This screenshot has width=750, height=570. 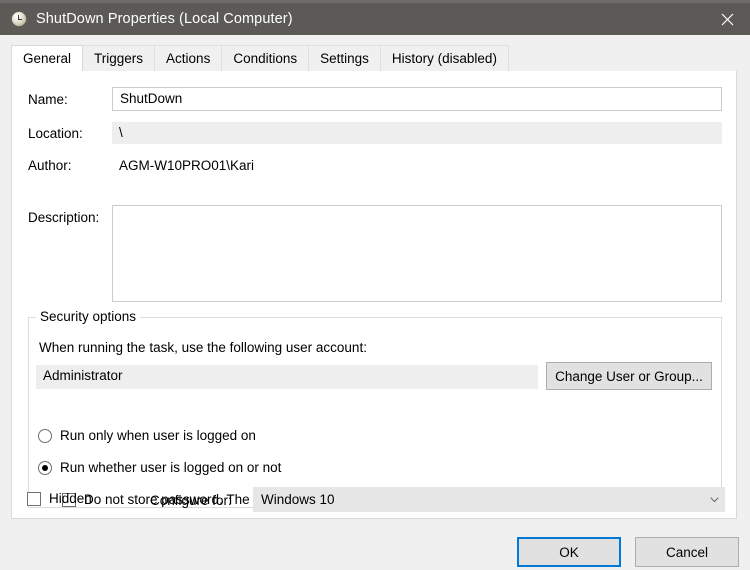 What do you see at coordinates (417, 253) in the screenshot?
I see `description-input` at bounding box center [417, 253].